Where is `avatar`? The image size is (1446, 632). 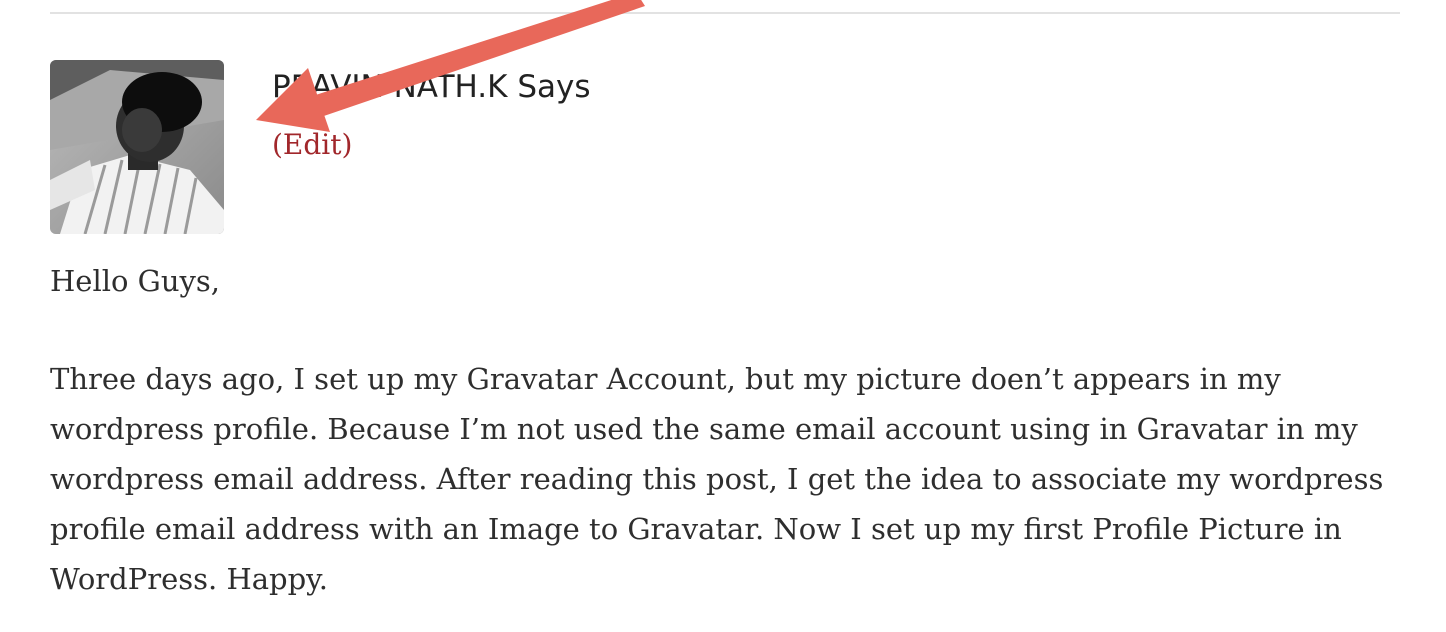 avatar is located at coordinates (137, 147).